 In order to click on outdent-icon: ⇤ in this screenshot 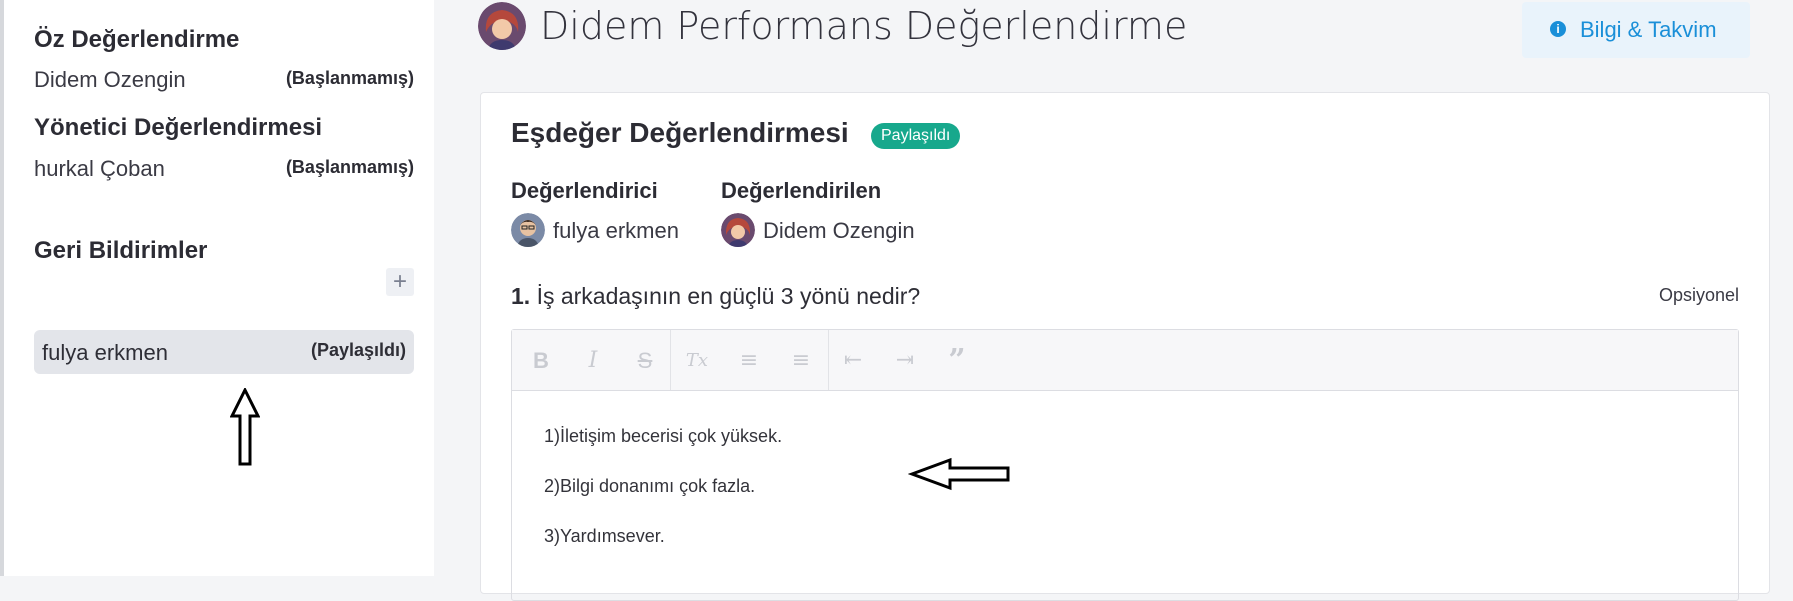, I will do `click(853, 361)`.